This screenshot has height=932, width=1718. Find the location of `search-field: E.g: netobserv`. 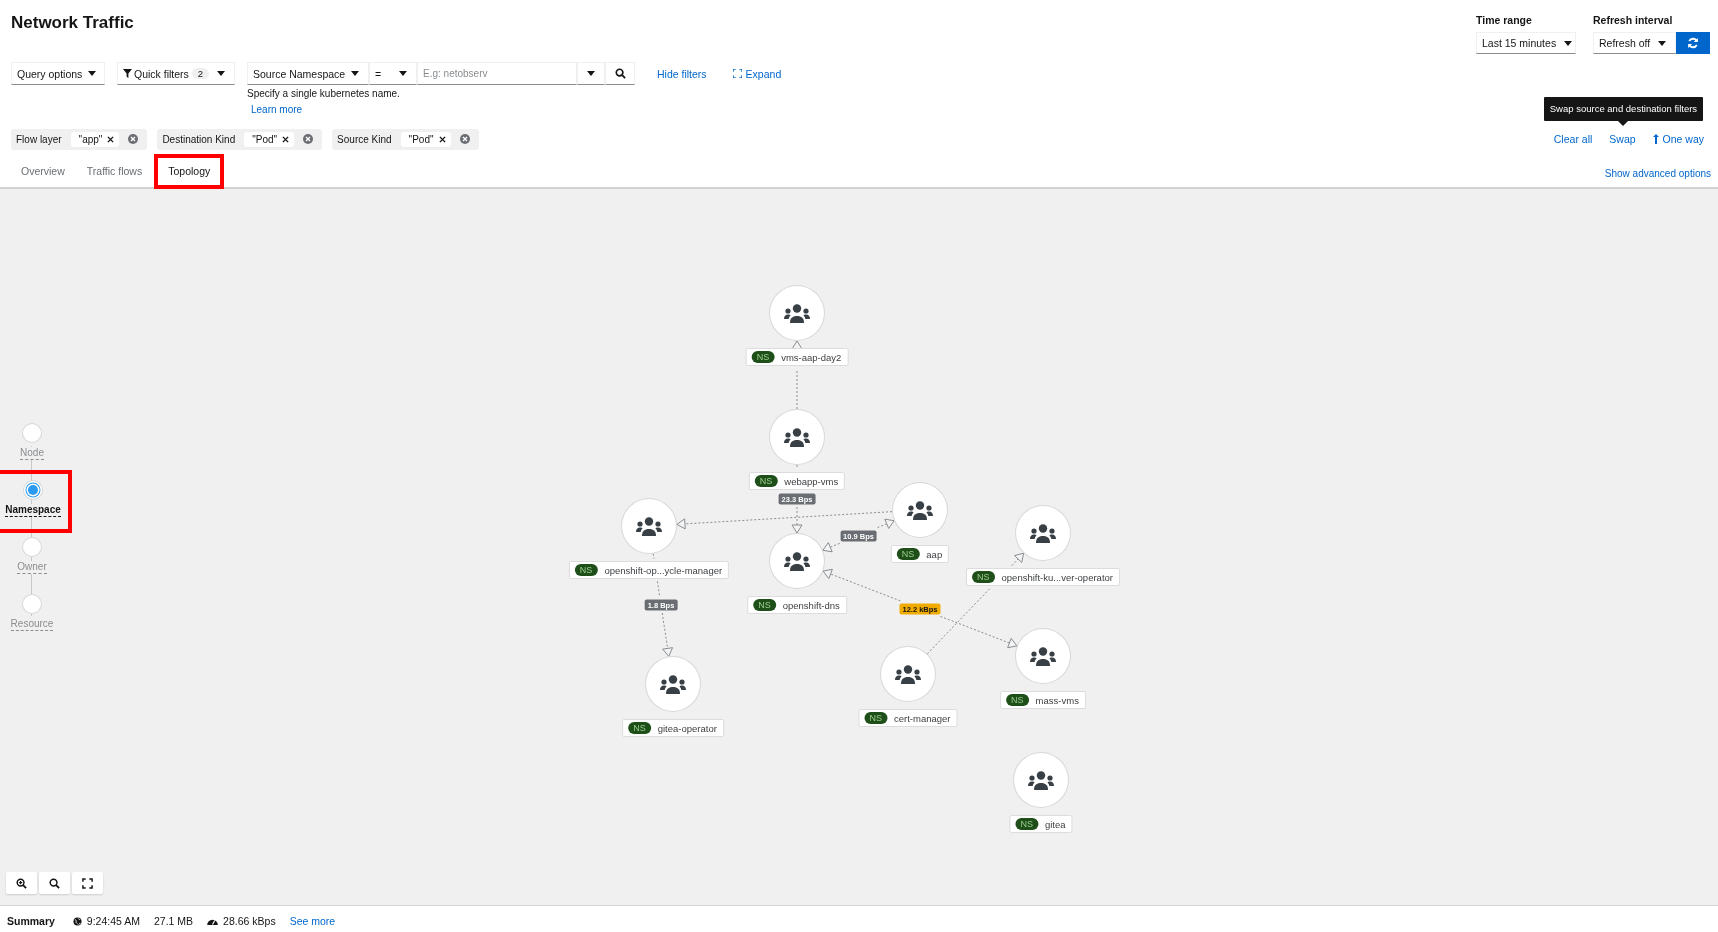

search-field: E.g: netobserv is located at coordinates (497, 73).